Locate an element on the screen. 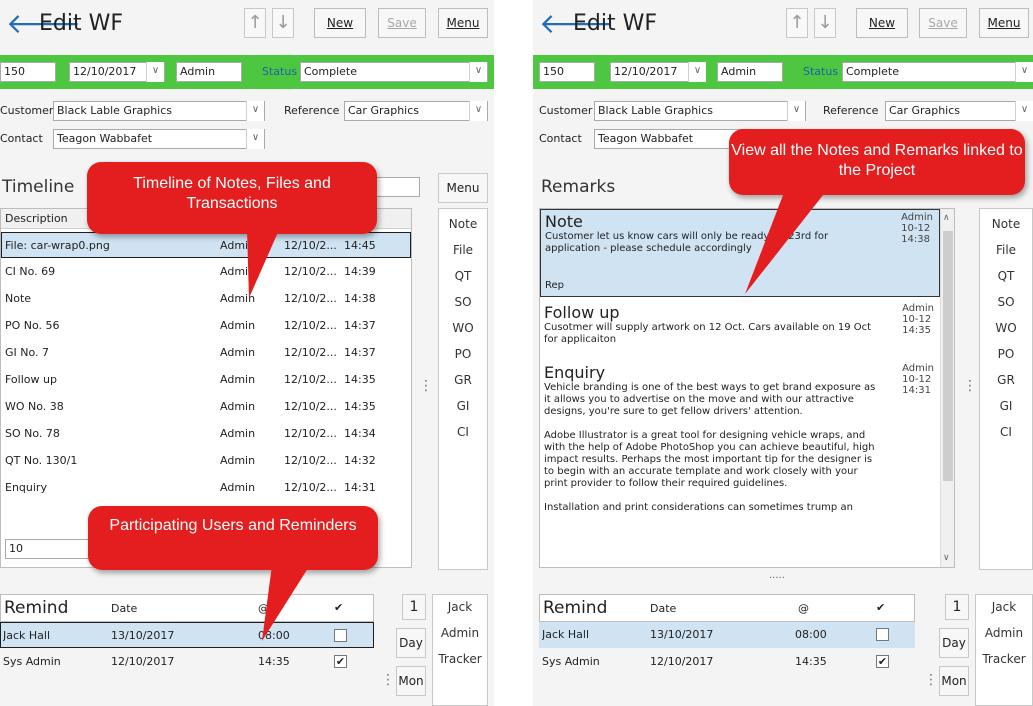 Image resolution: width=1033 pixels, height=706 pixels. scrollbar-thumb is located at coordinates (948, 356).